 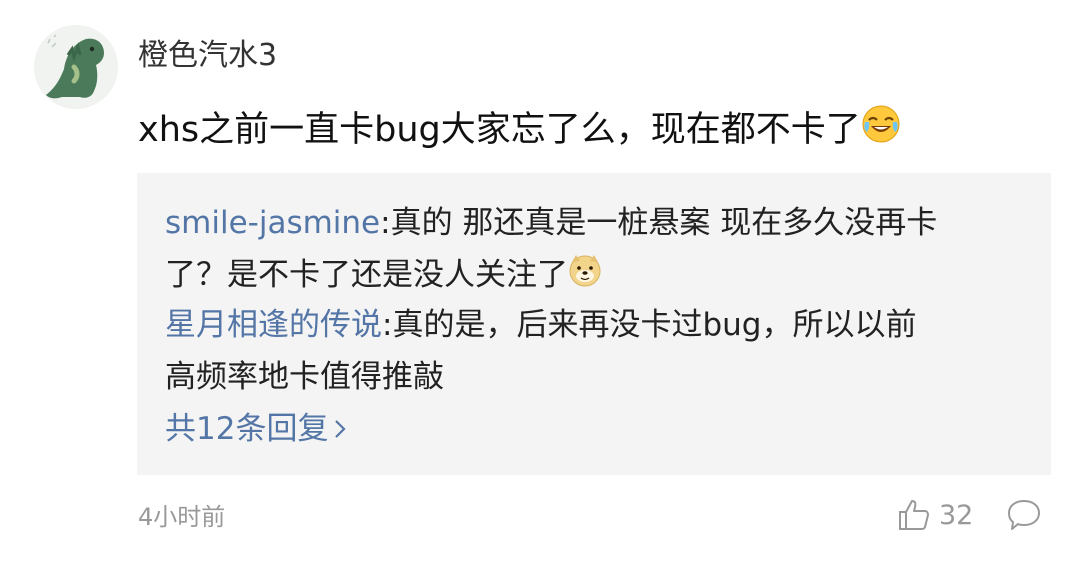 I want to click on chevron-right-icon, so click(x=341, y=429).